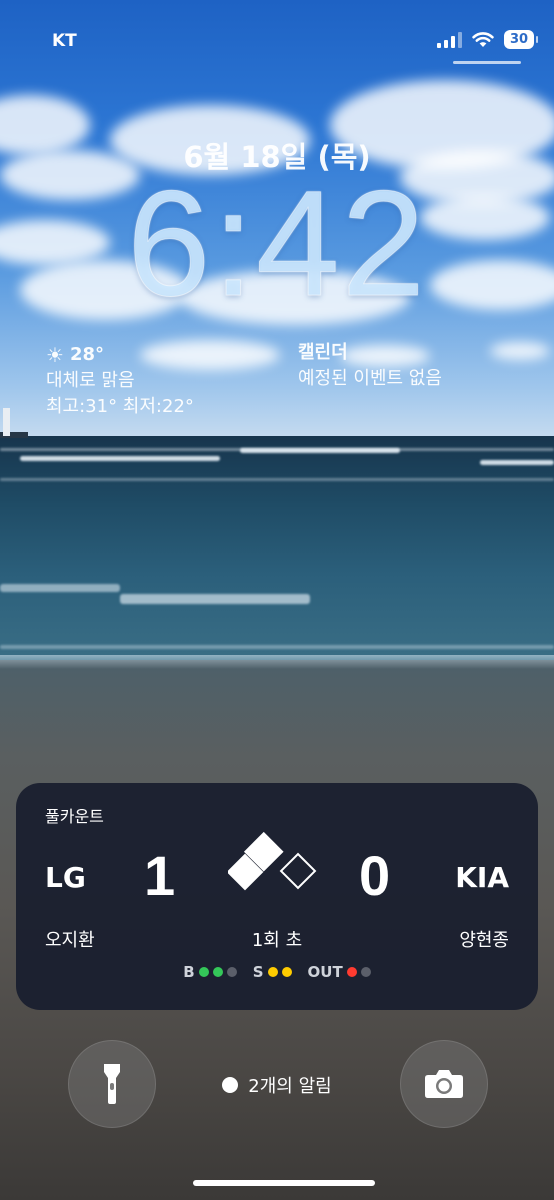 The width and height of the screenshot is (554, 1200). I want to click on balls-group: B, so click(210, 972).